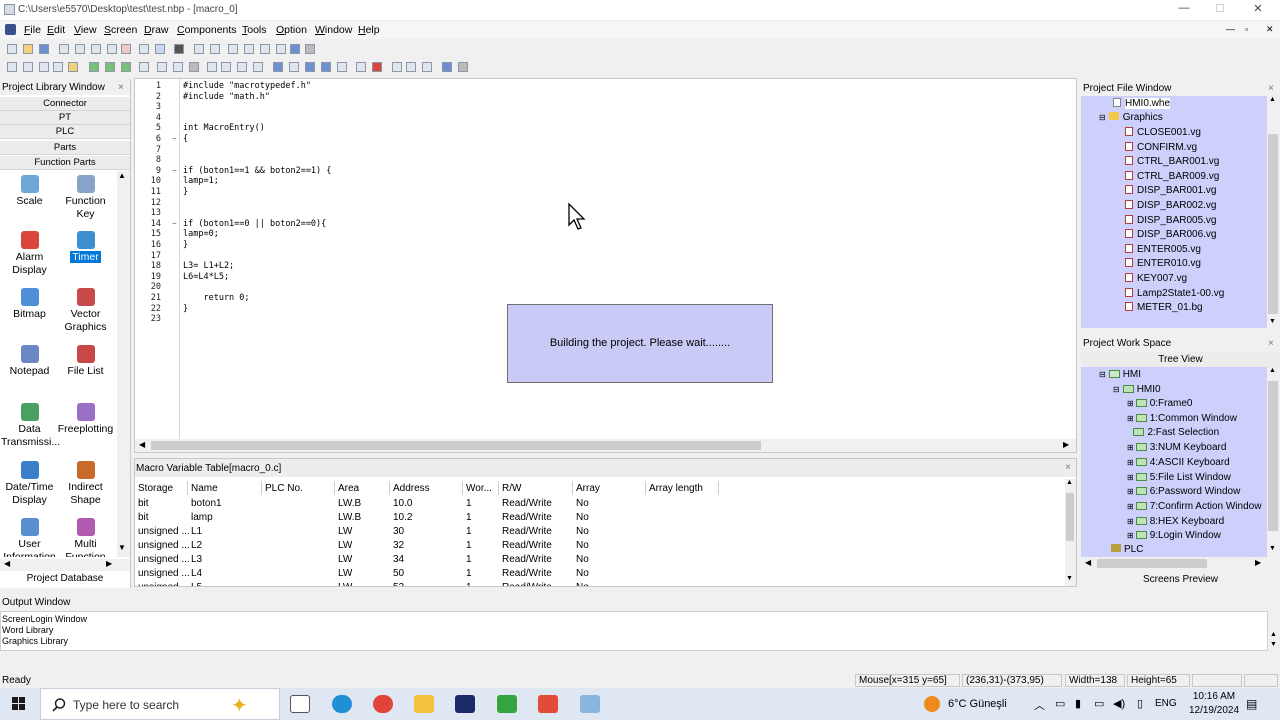  What do you see at coordinates (1172, 176) in the screenshot?
I see `tree-item-file: CTRL_BAR009.vg` at bounding box center [1172, 176].